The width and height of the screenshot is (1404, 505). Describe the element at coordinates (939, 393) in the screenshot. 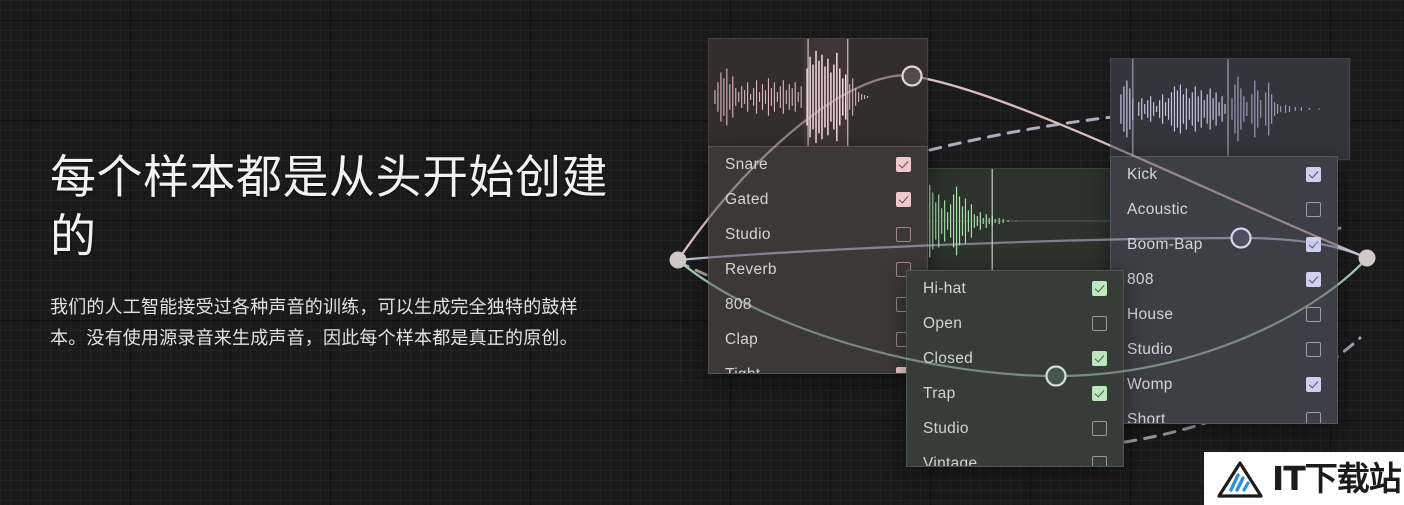

I see `list-item-label: Trap` at that location.